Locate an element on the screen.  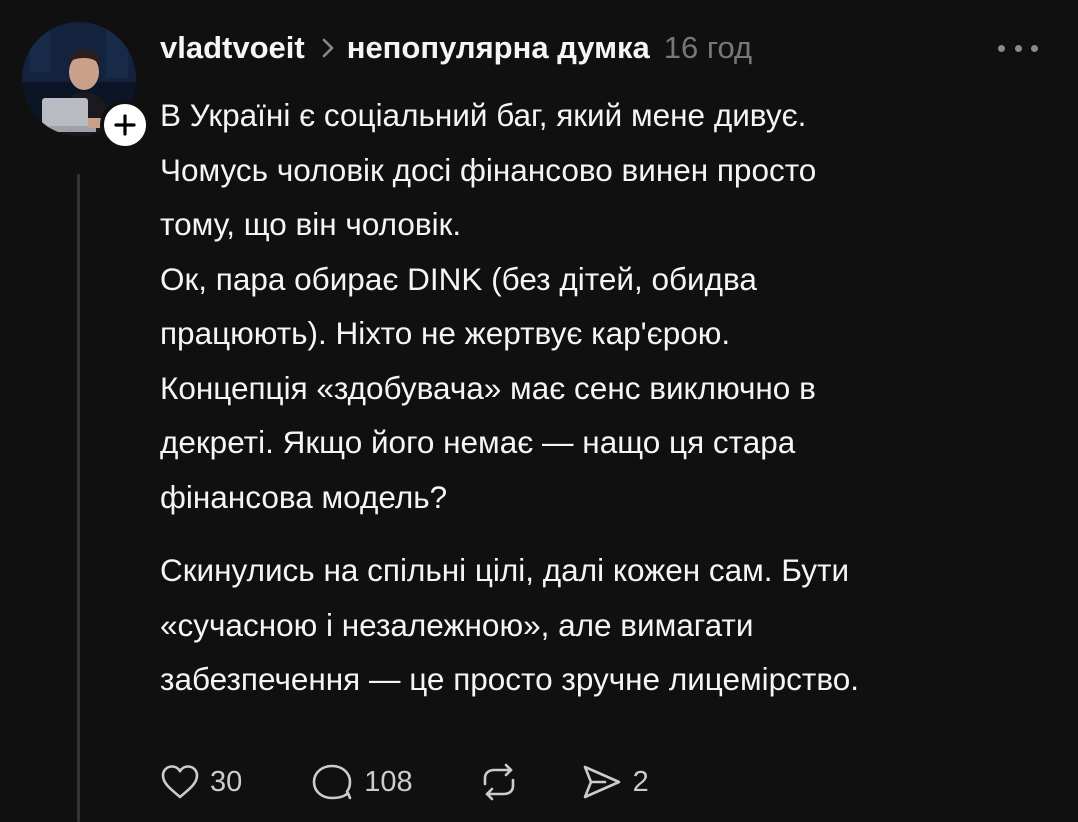
plus-icon is located at coordinates (125, 125).